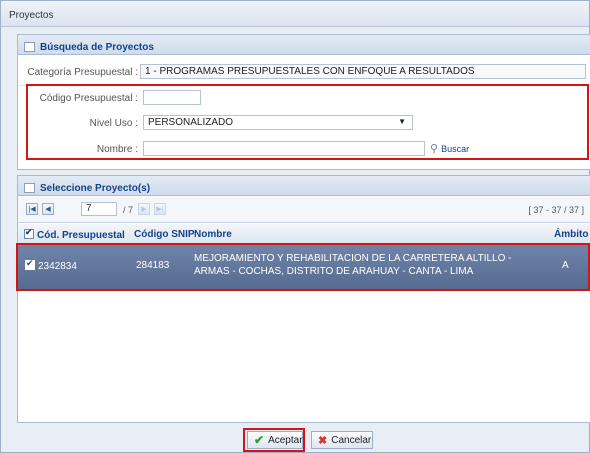  What do you see at coordinates (30, 264) in the screenshot?
I see `row-checkbox` at bounding box center [30, 264].